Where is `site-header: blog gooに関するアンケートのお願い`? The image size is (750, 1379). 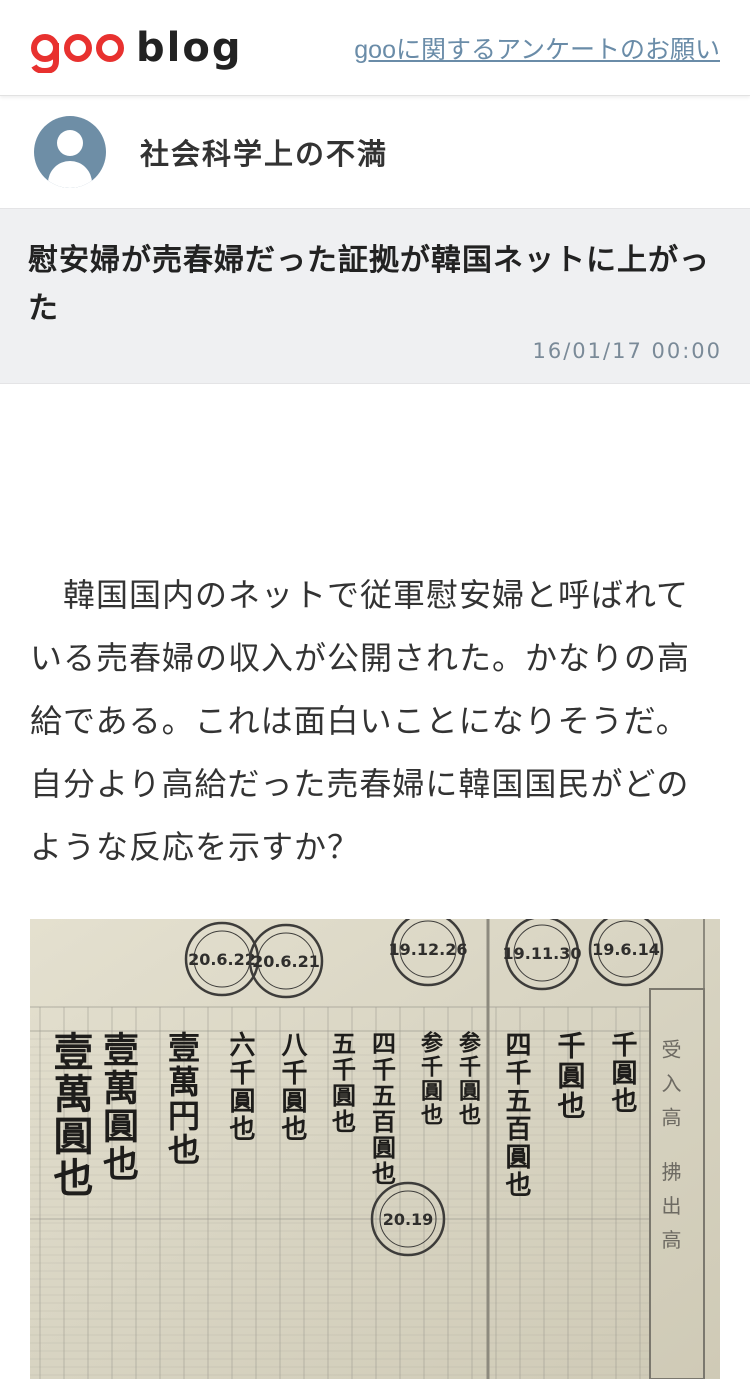
site-header: blog gooに関するアンケートのお願い is located at coordinates (375, 48).